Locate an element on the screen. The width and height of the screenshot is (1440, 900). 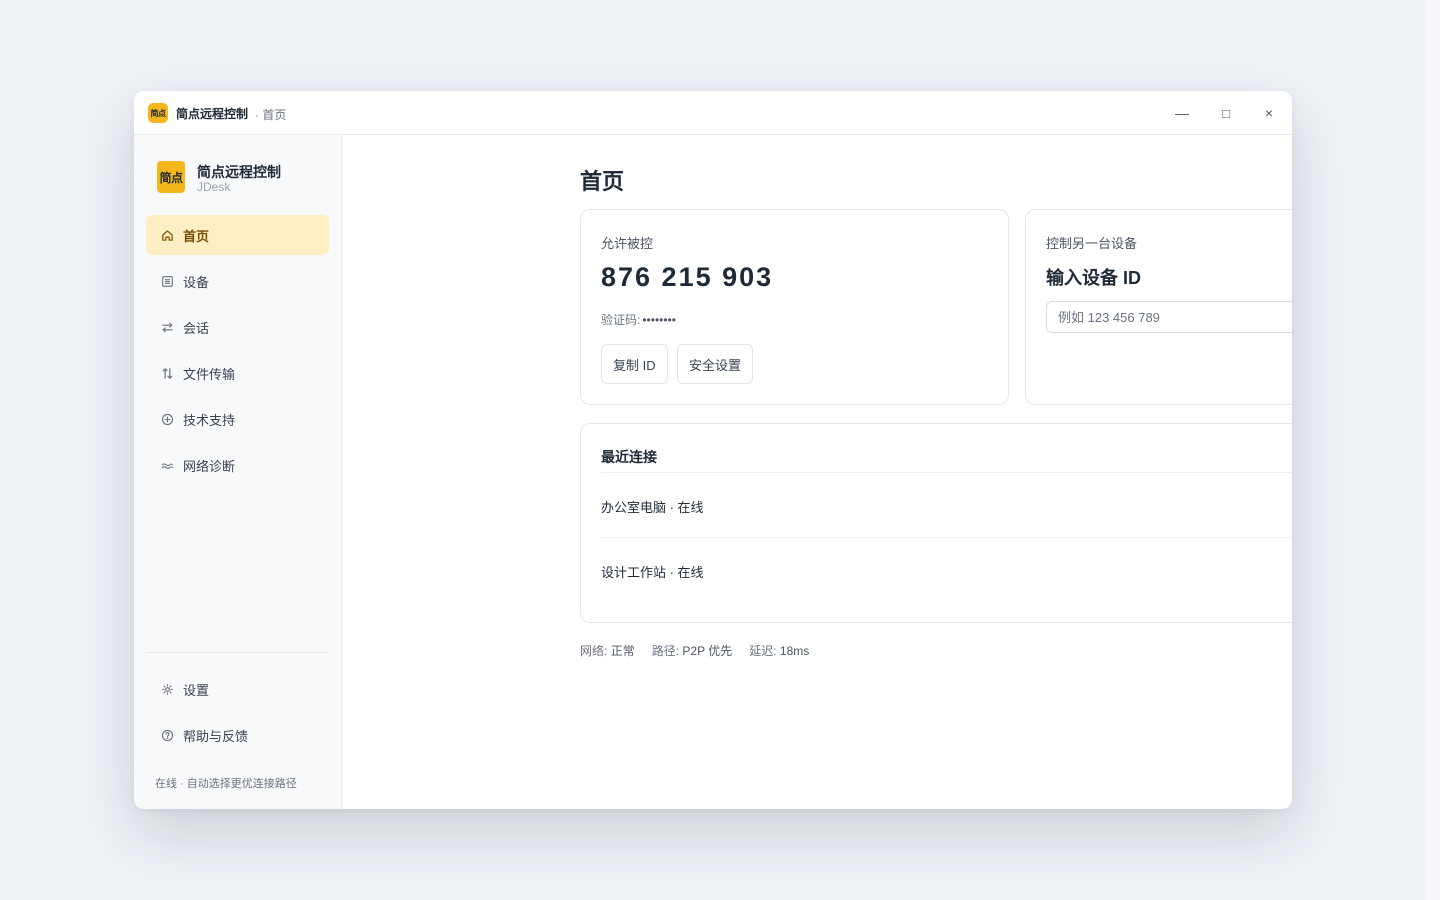
latency-value: 18ms is located at coordinates (794, 651).